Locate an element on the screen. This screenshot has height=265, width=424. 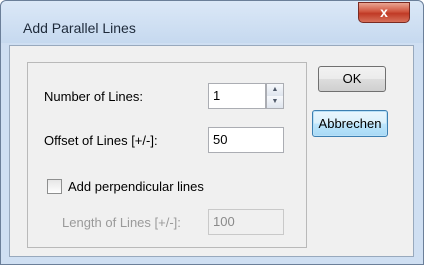
ok-button: OK is located at coordinates (352, 79).